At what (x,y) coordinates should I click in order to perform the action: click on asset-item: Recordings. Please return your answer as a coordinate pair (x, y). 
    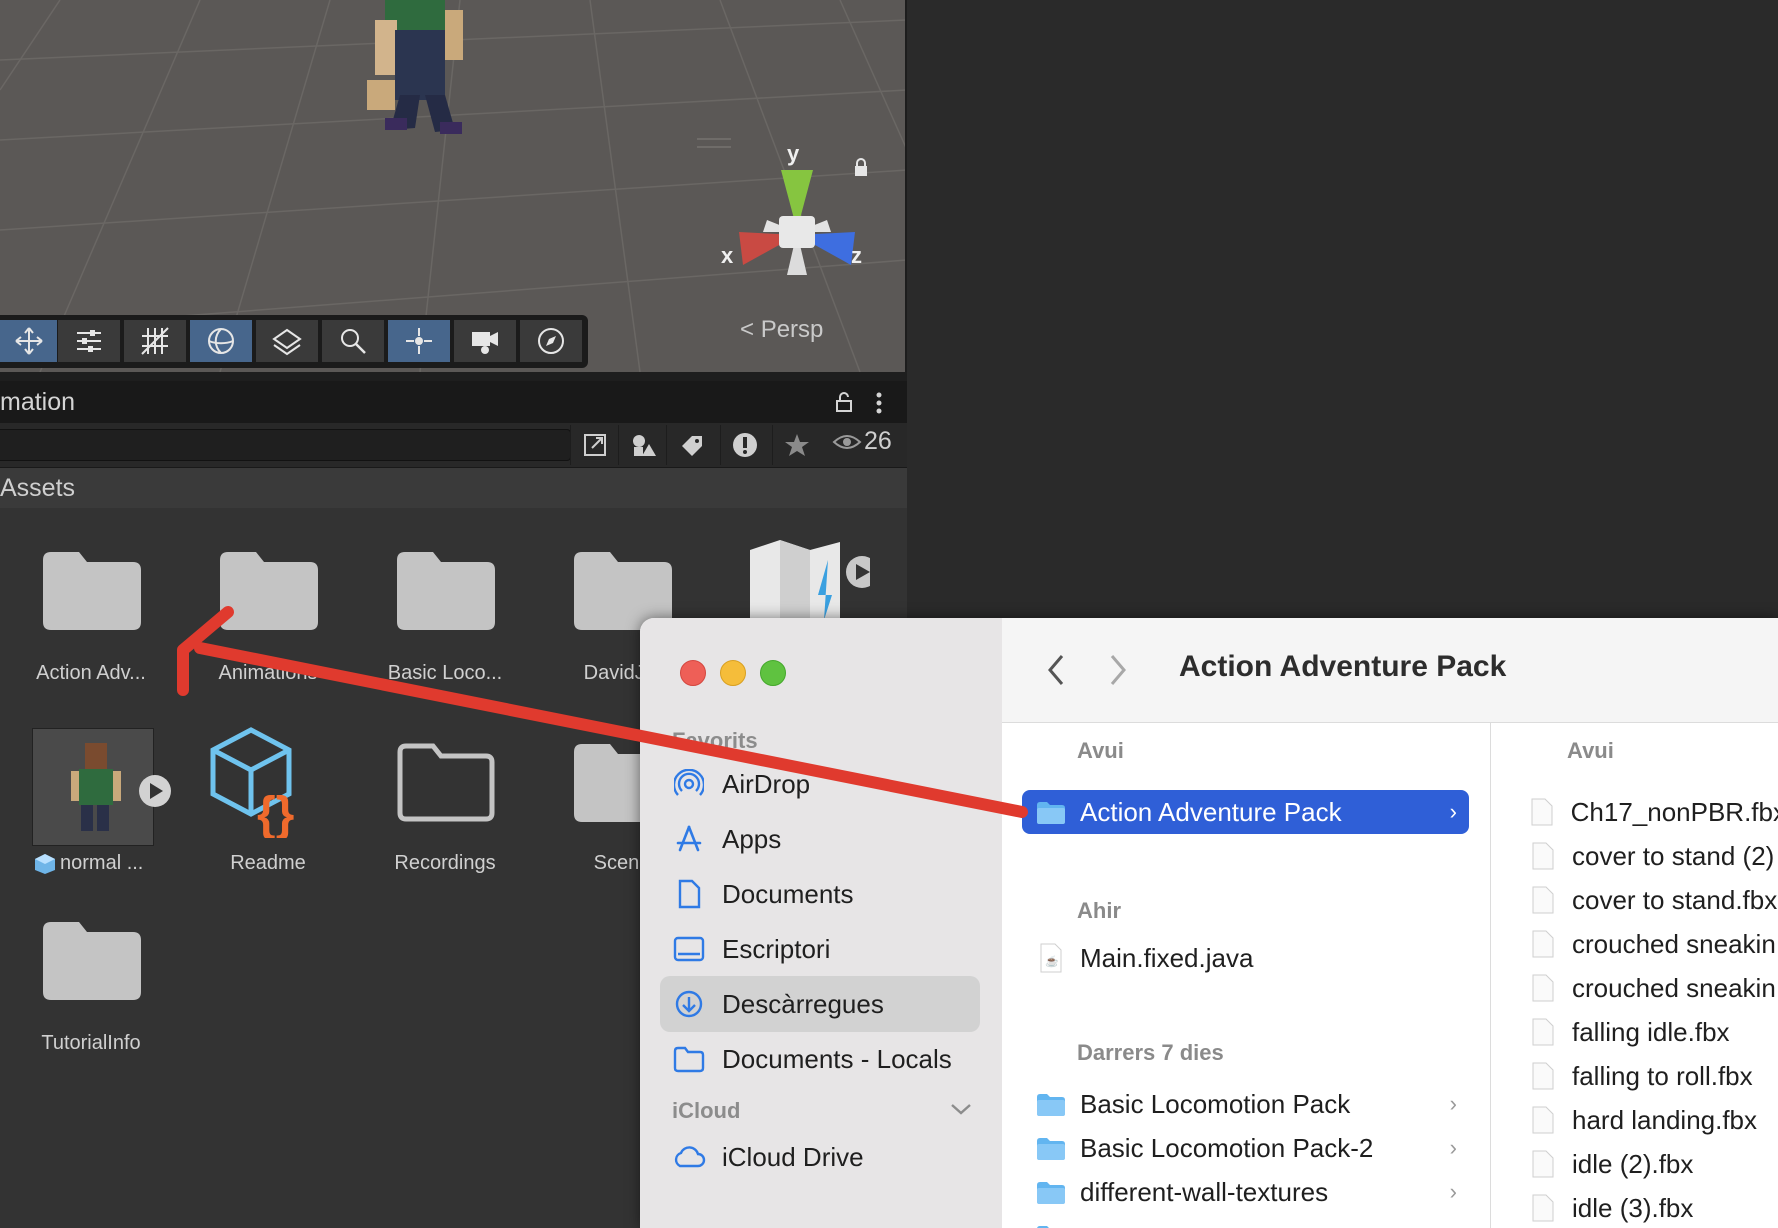
    Looking at the image, I should click on (445, 796).